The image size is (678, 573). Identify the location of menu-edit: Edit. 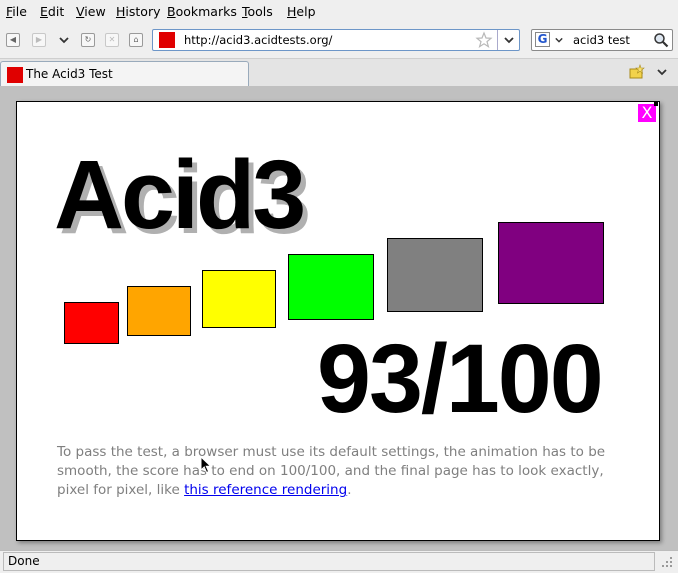
(52, 11).